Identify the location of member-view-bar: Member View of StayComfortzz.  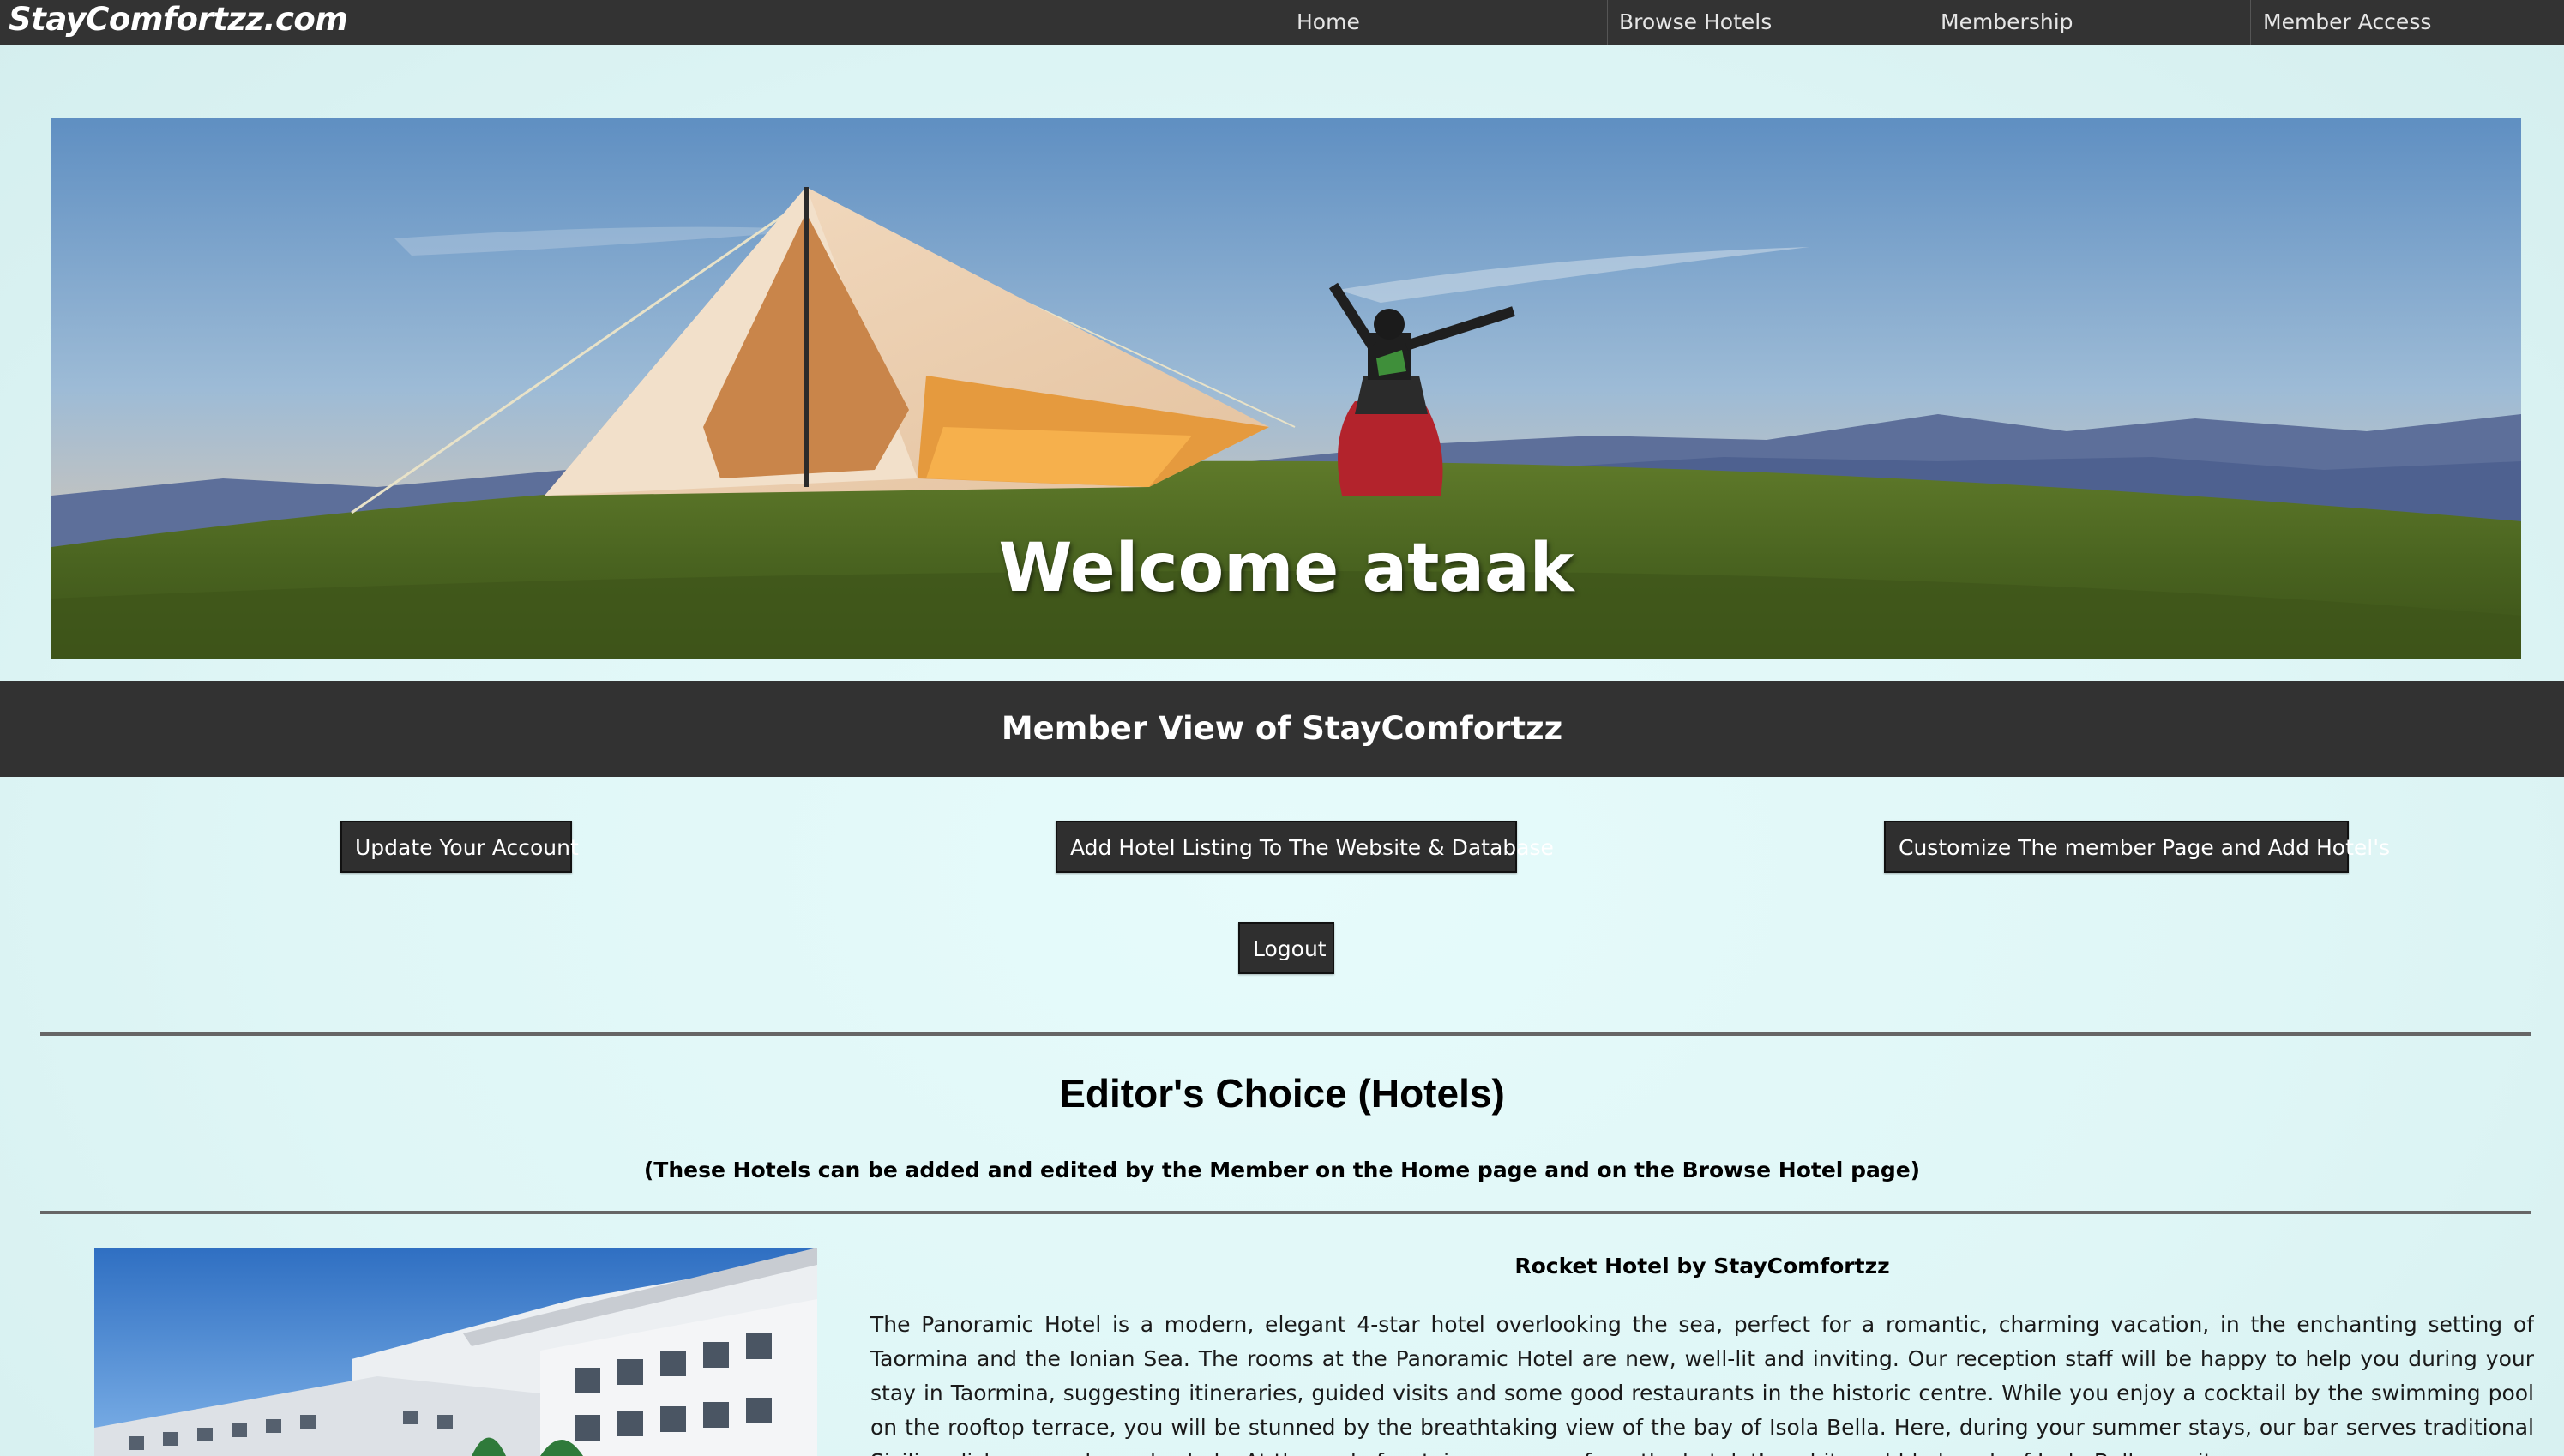
(1282, 729).